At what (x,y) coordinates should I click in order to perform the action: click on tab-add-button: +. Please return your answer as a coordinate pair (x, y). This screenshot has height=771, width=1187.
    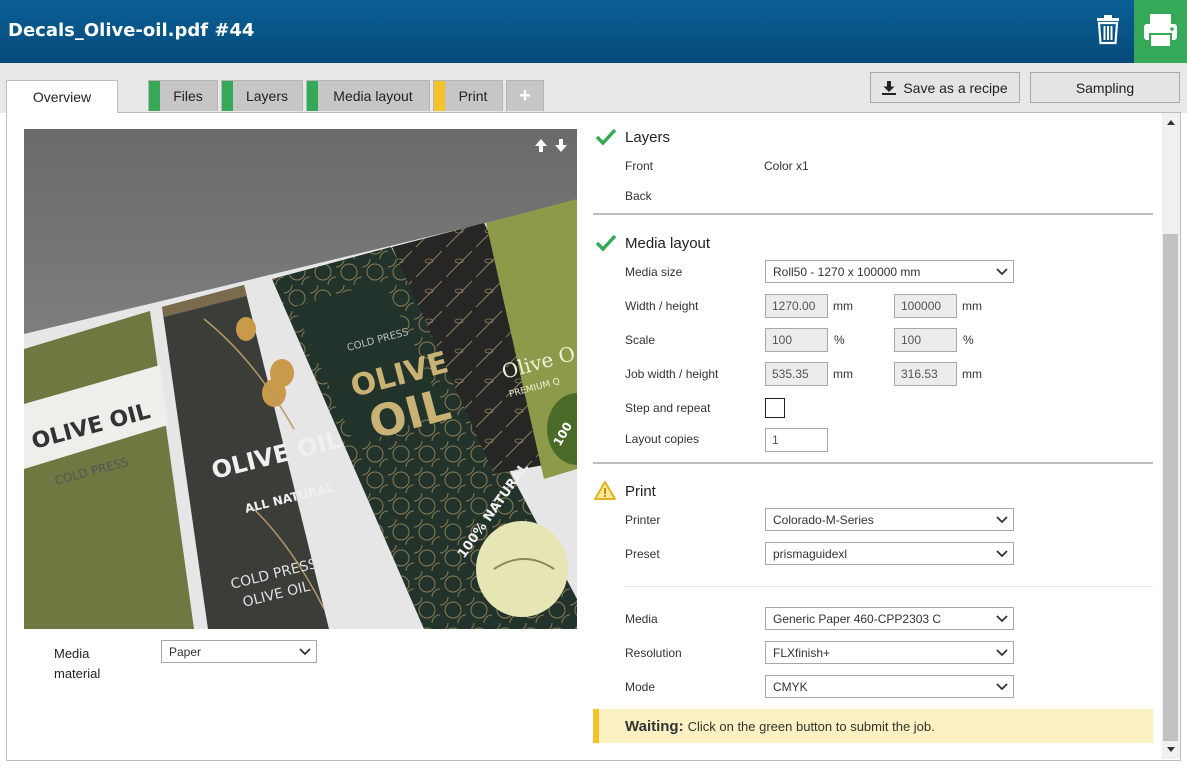
    Looking at the image, I should click on (525, 95).